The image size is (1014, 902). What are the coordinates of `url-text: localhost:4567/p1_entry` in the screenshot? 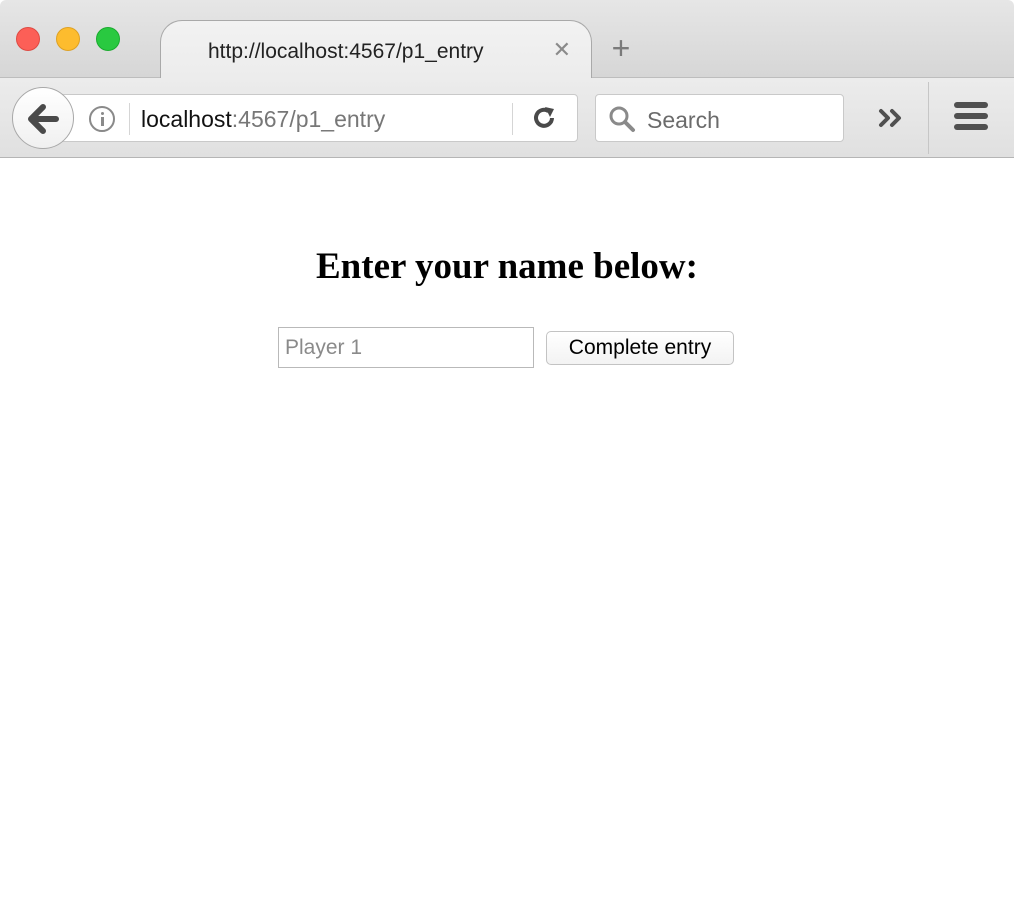 It's located at (263, 119).